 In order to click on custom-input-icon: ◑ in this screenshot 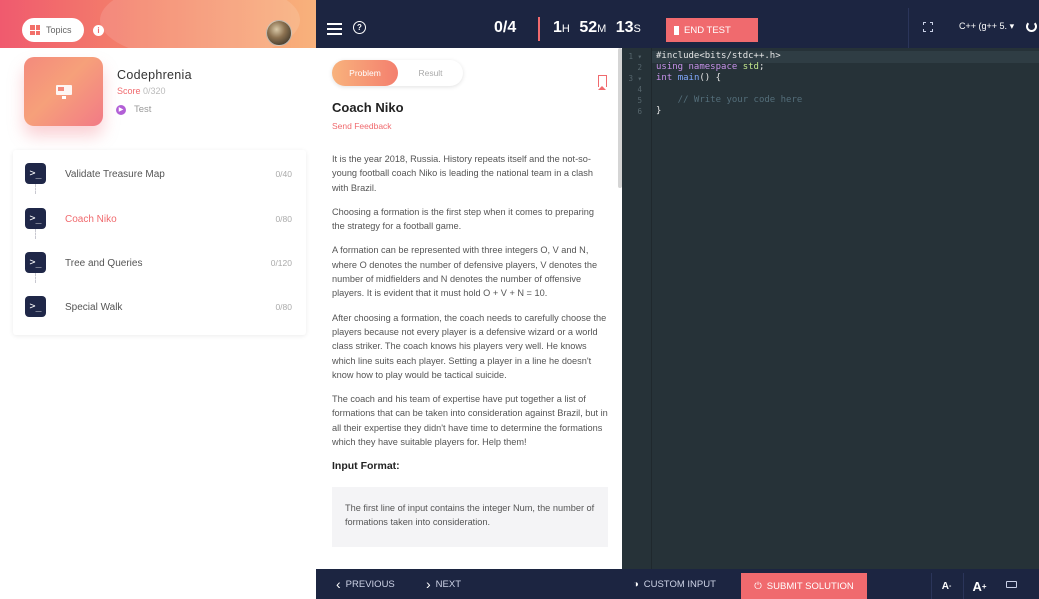, I will do `click(636, 584)`.